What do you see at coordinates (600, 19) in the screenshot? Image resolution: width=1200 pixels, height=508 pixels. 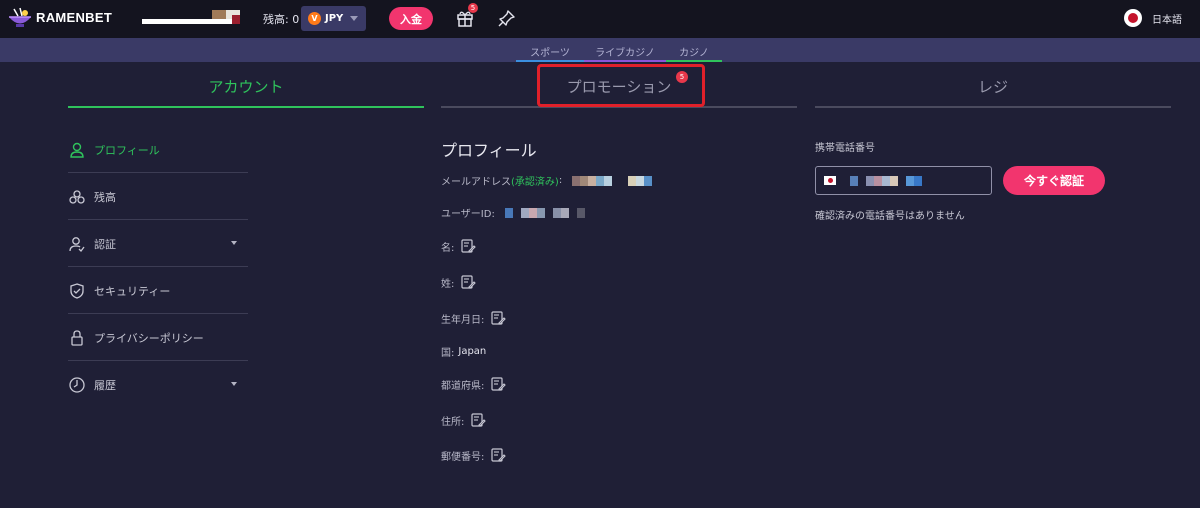 I see `top-bar: RAMENBET 残高: 0 V JPY 入金 5 日本語` at bounding box center [600, 19].